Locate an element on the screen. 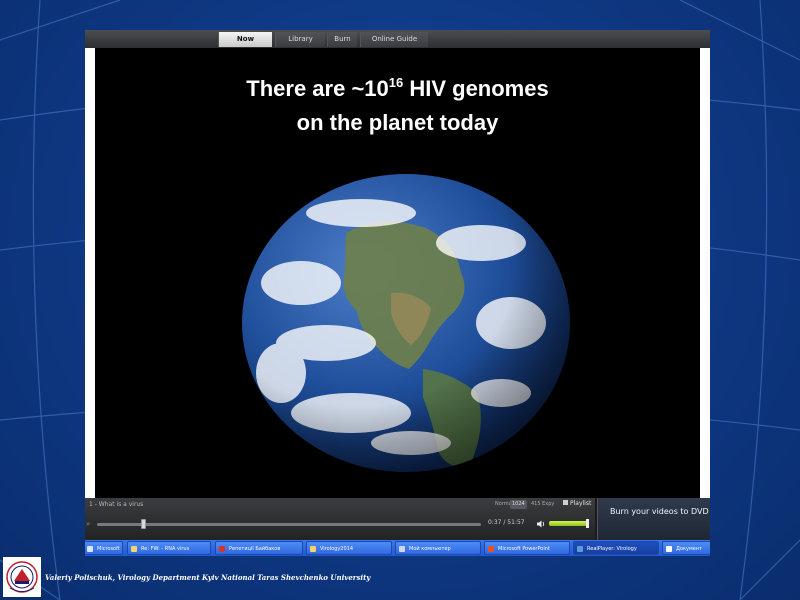 The image size is (800, 600). video-title-prefix: There are ~10 is located at coordinates (317, 88).